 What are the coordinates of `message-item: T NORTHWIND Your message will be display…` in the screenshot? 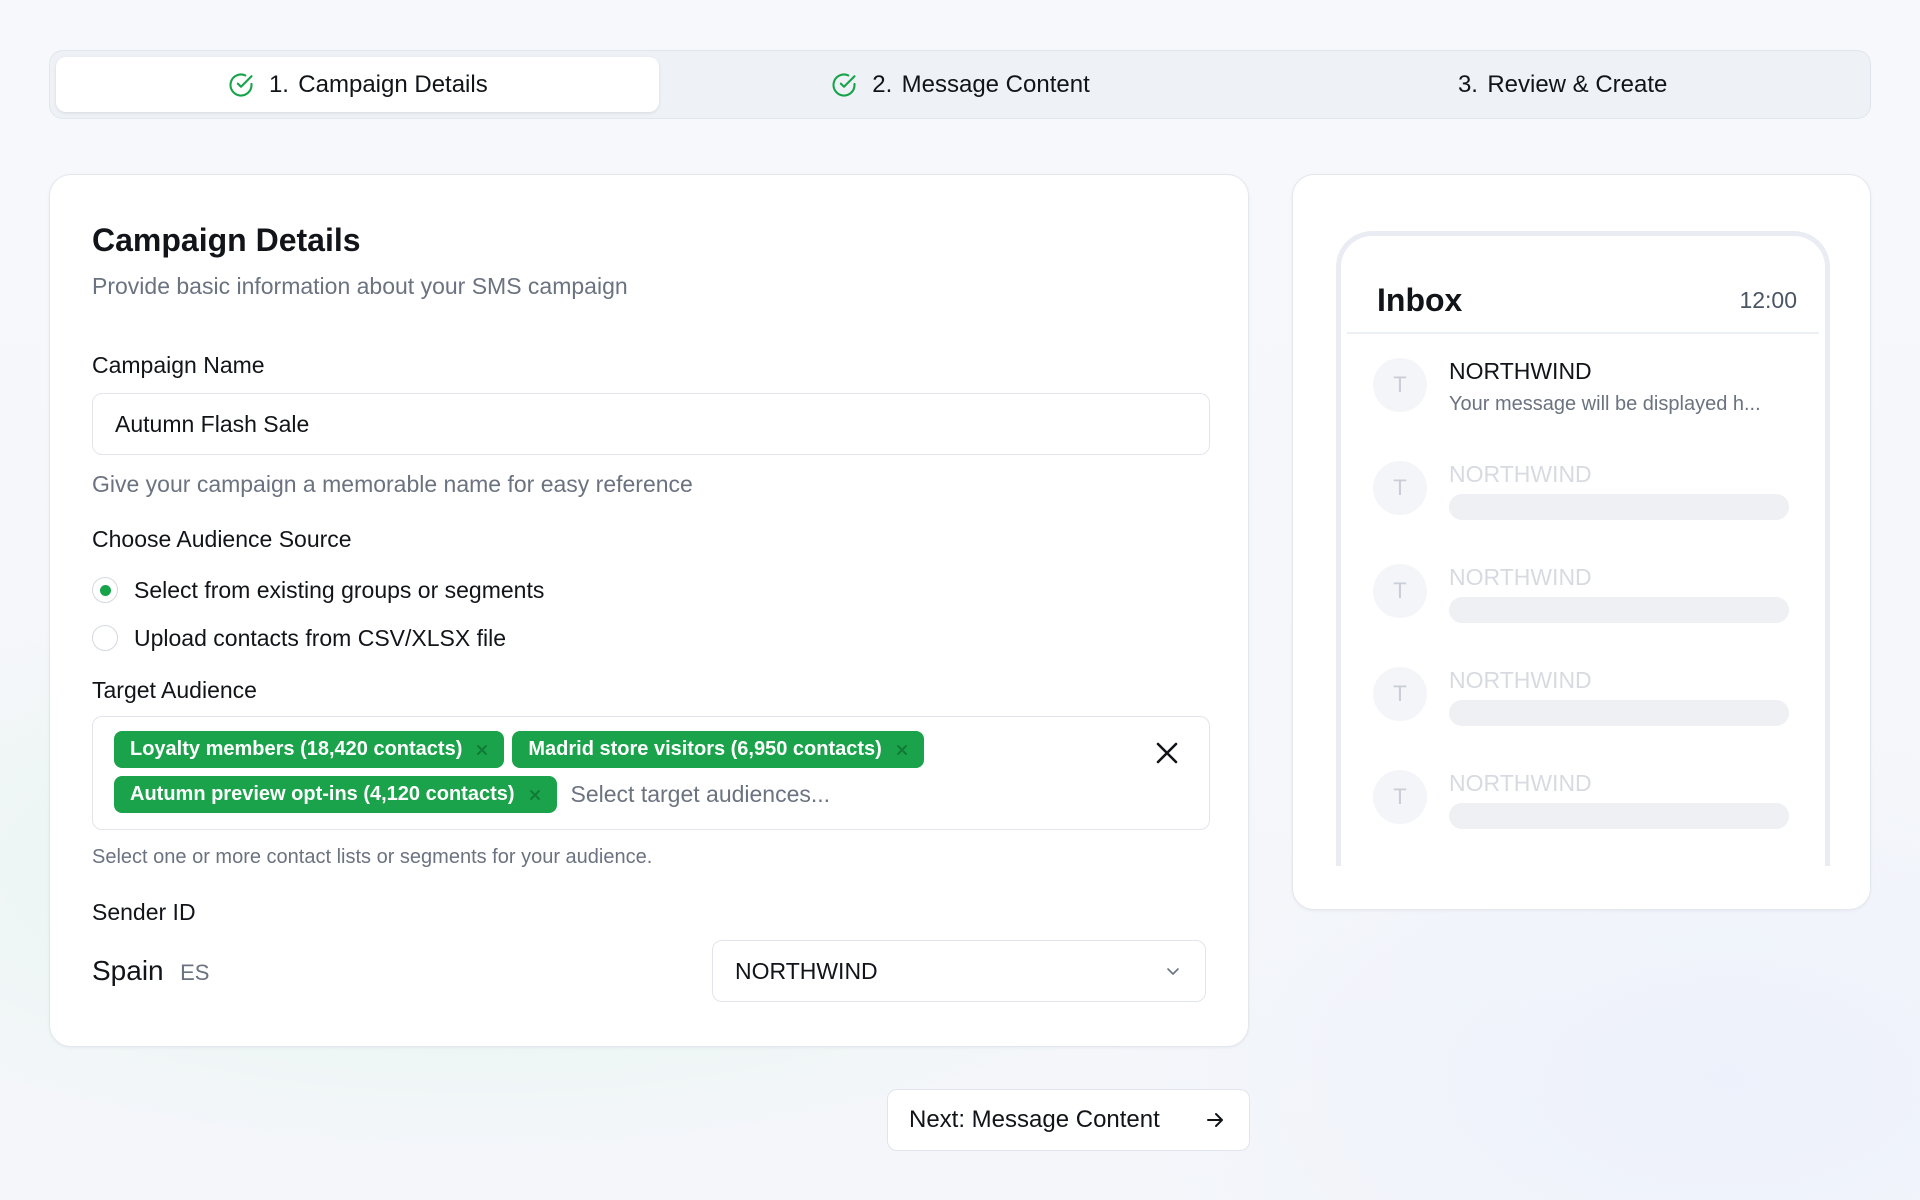 It's located at (1583, 385).